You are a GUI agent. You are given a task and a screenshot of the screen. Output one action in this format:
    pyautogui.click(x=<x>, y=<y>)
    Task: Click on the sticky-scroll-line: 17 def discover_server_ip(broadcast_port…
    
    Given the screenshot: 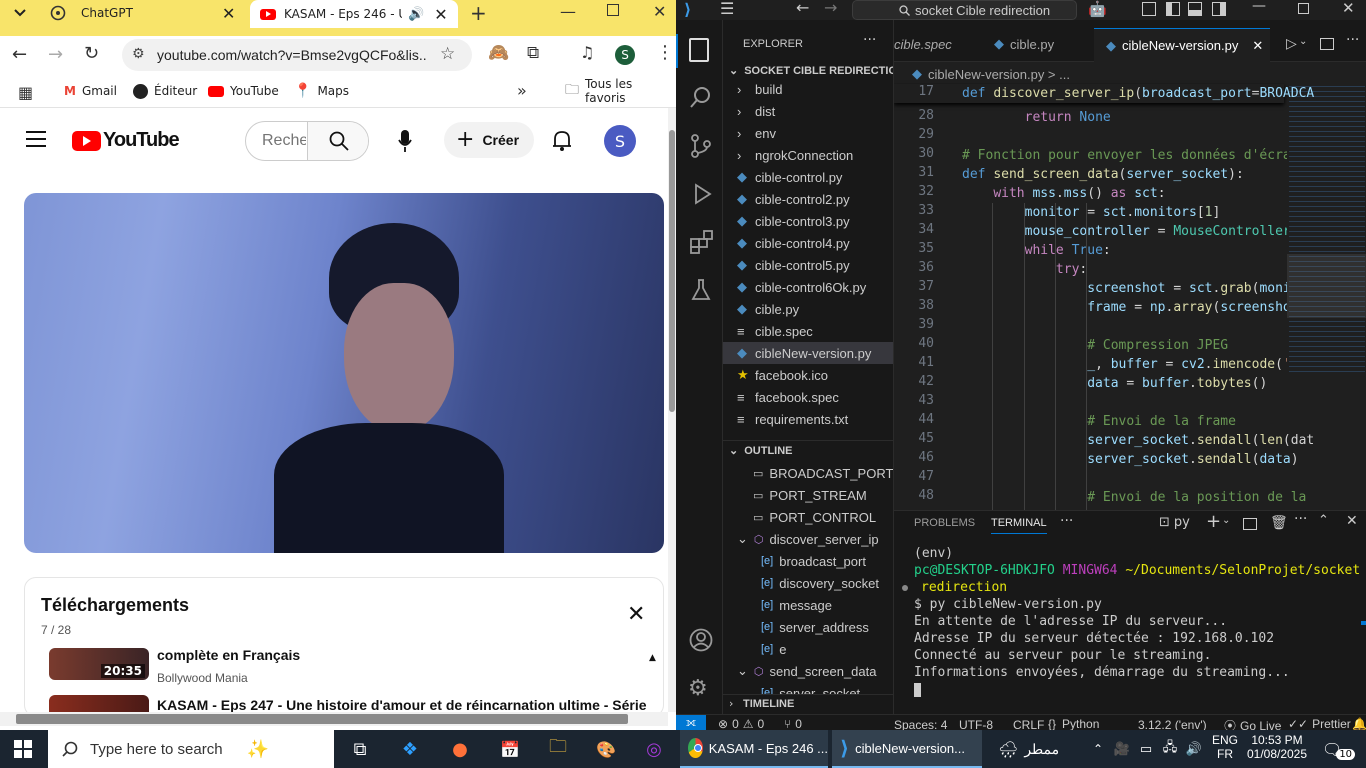 What is the action you would take?
    pyautogui.click(x=1104, y=93)
    